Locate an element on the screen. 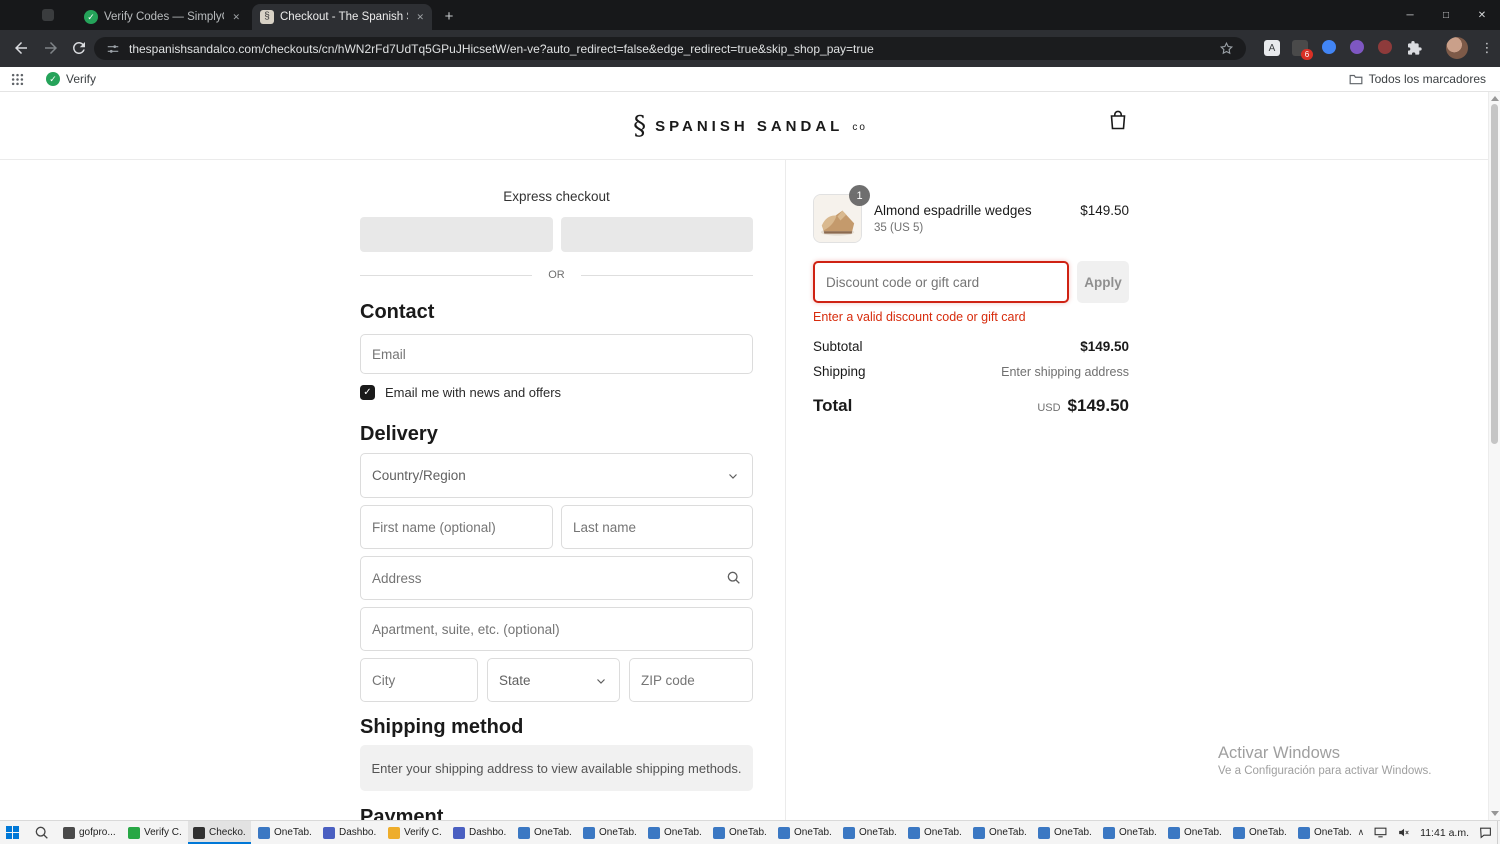 The image size is (1500, 844). volume-tray-icon is located at coordinates (1403, 832).